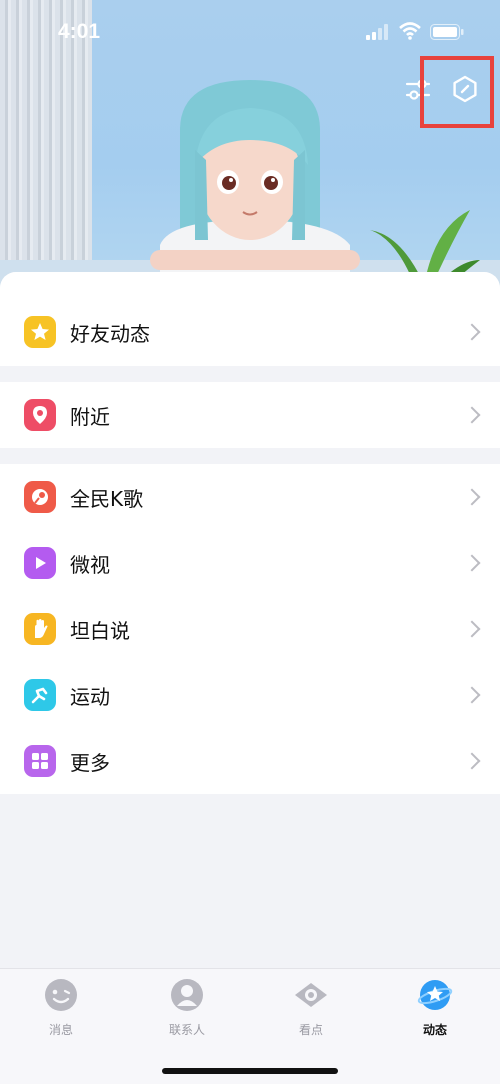 The image size is (500, 1084). I want to click on list-item-friend-feed: 好友动态, so click(250, 332).